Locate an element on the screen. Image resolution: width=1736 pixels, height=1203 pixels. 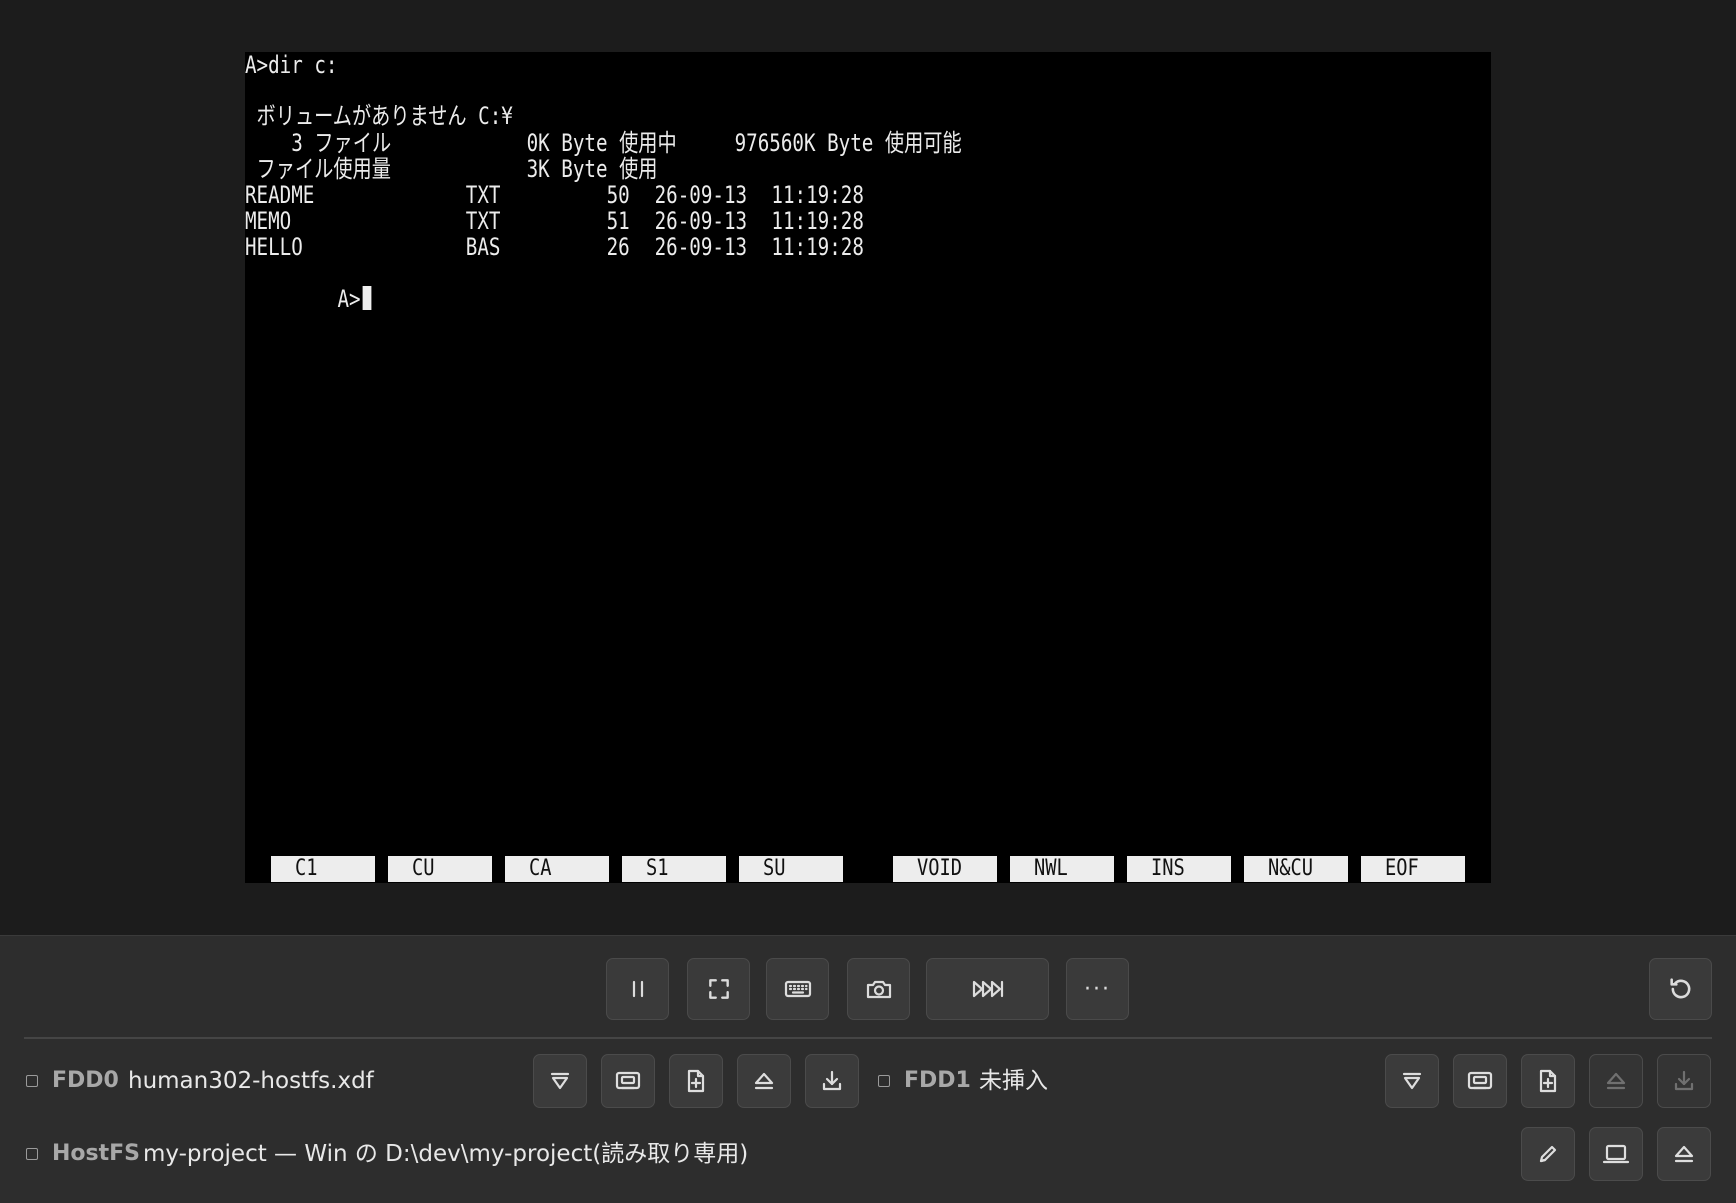
fdd0-disk-name: human302-hostfs.xdf is located at coordinates (251, 1081).